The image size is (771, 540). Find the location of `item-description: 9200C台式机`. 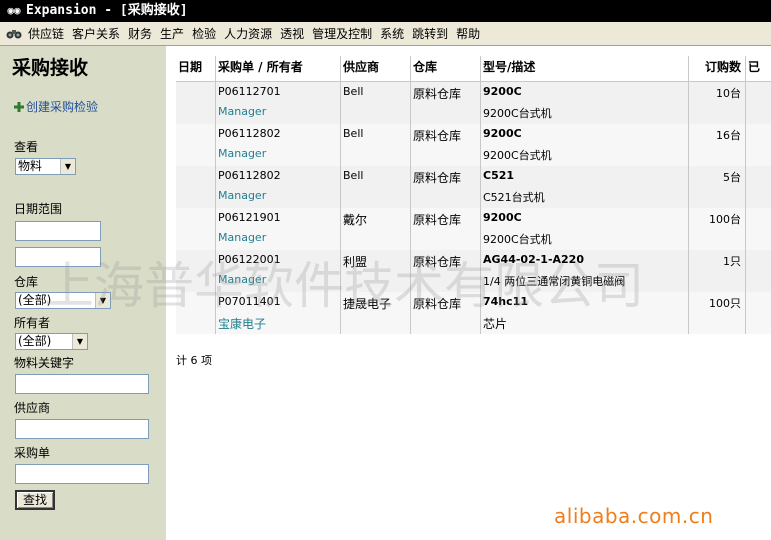

item-description: 9200C台式机 is located at coordinates (517, 113).